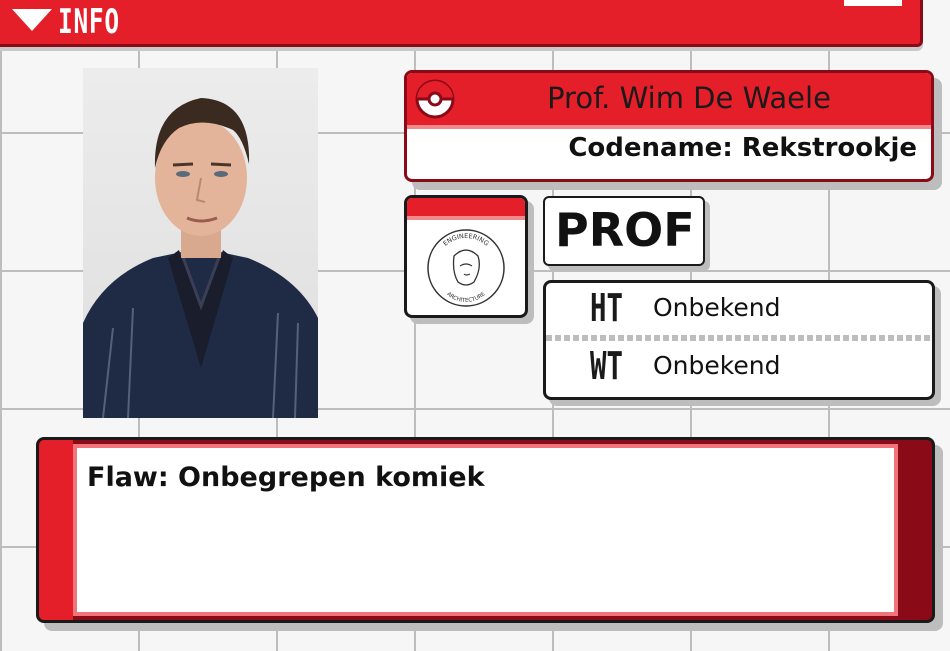  I want to click on type-badge: PROF, so click(624, 231).